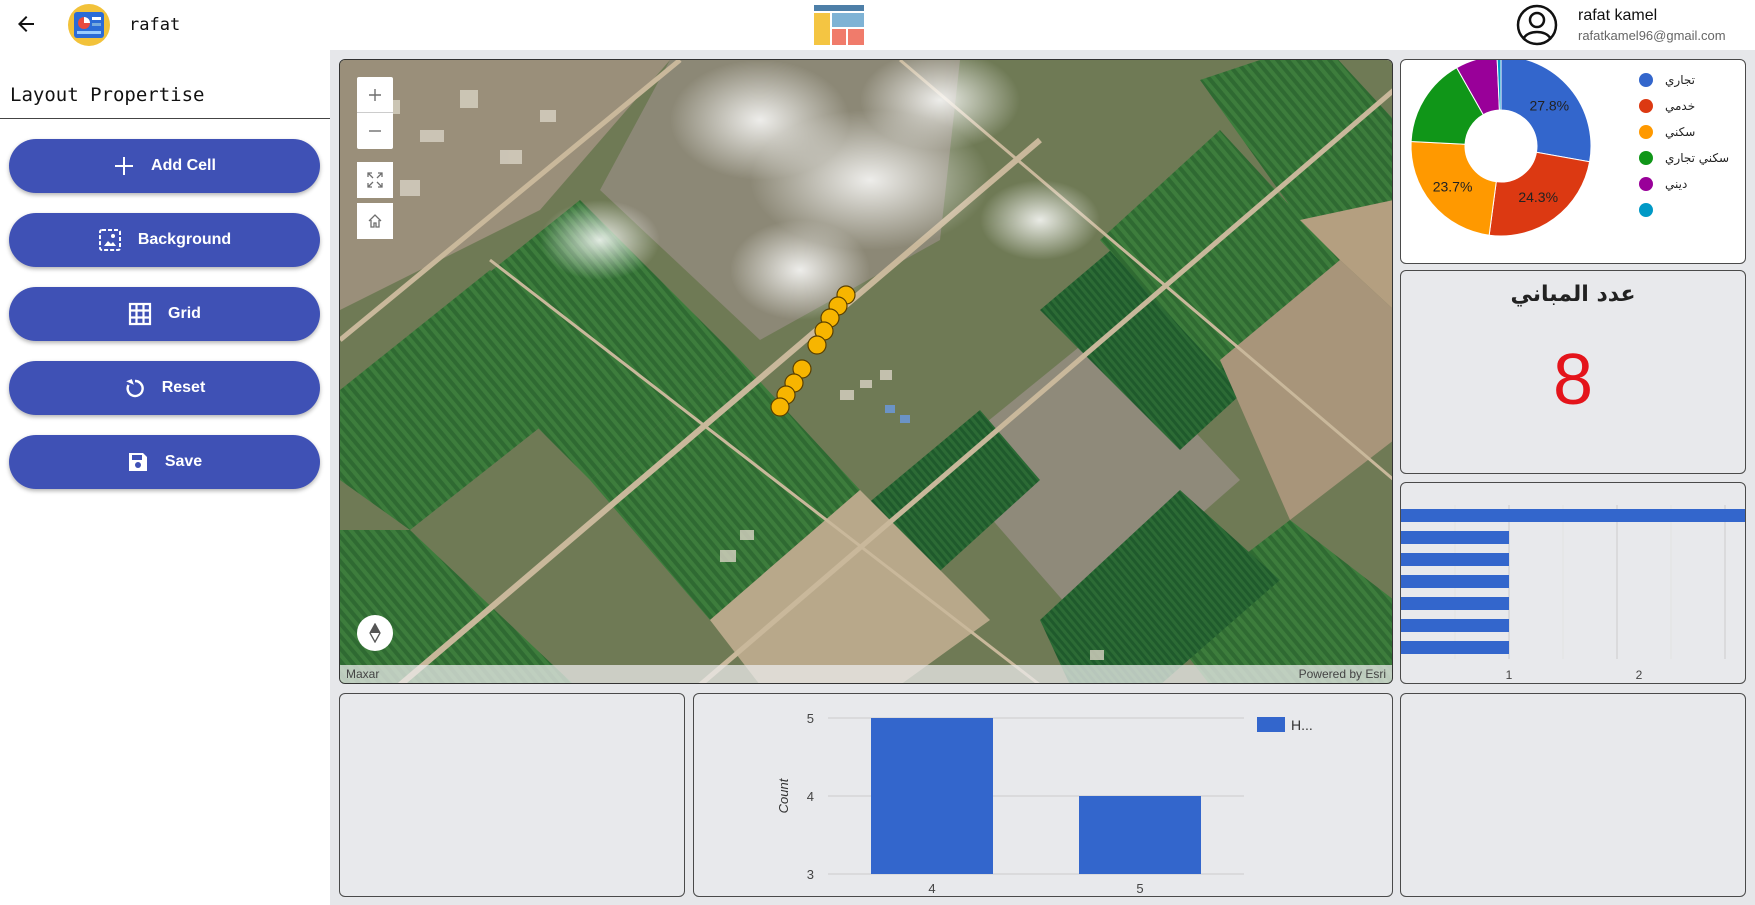  I want to click on attribution-source: Maxar, so click(363, 674).